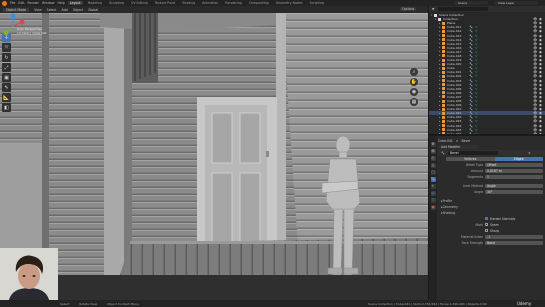 Image resolution: width=545 pixels, height=307 pixels. Describe the element at coordinates (210, 3) in the screenshot. I see `tab-animation: Animation` at that location.